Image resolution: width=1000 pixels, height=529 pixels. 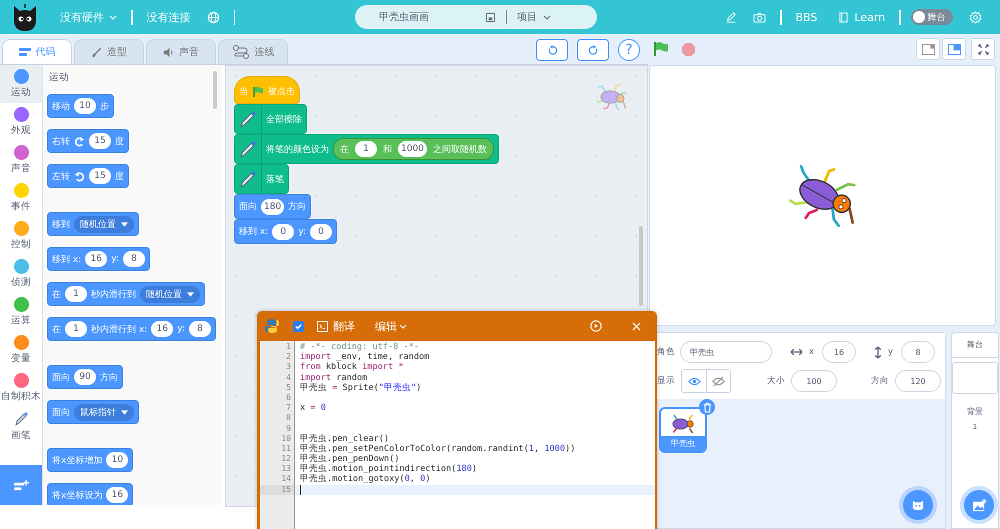 What do you see at coordinates (726, 352) in the screenshot?
I see `sprite-name-field: 甲壳虫` at bounding box center [726, 352].